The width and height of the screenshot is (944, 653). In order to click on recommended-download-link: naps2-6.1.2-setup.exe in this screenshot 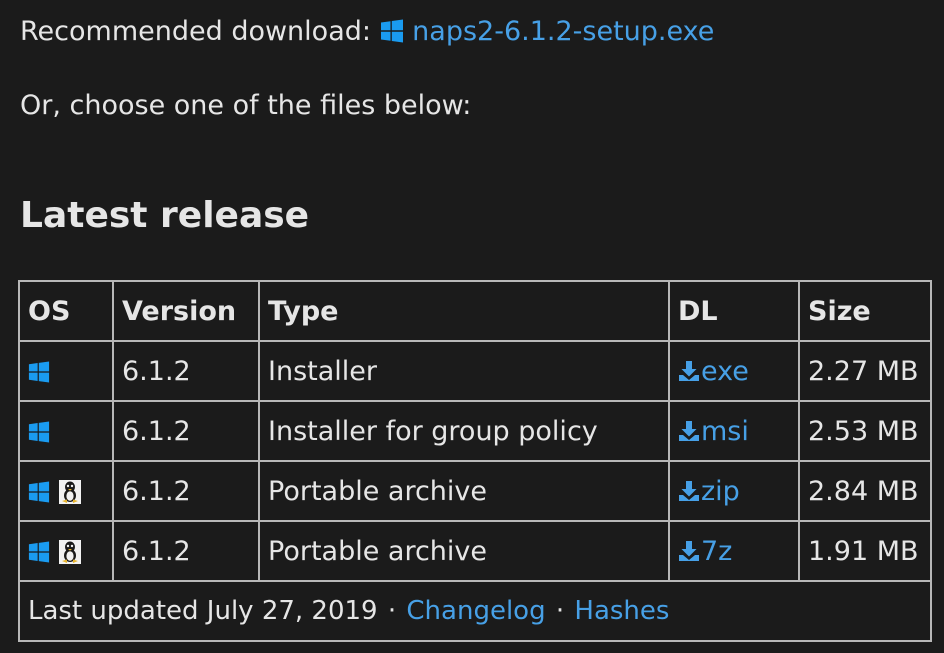, I will do `click(547, 31)`.